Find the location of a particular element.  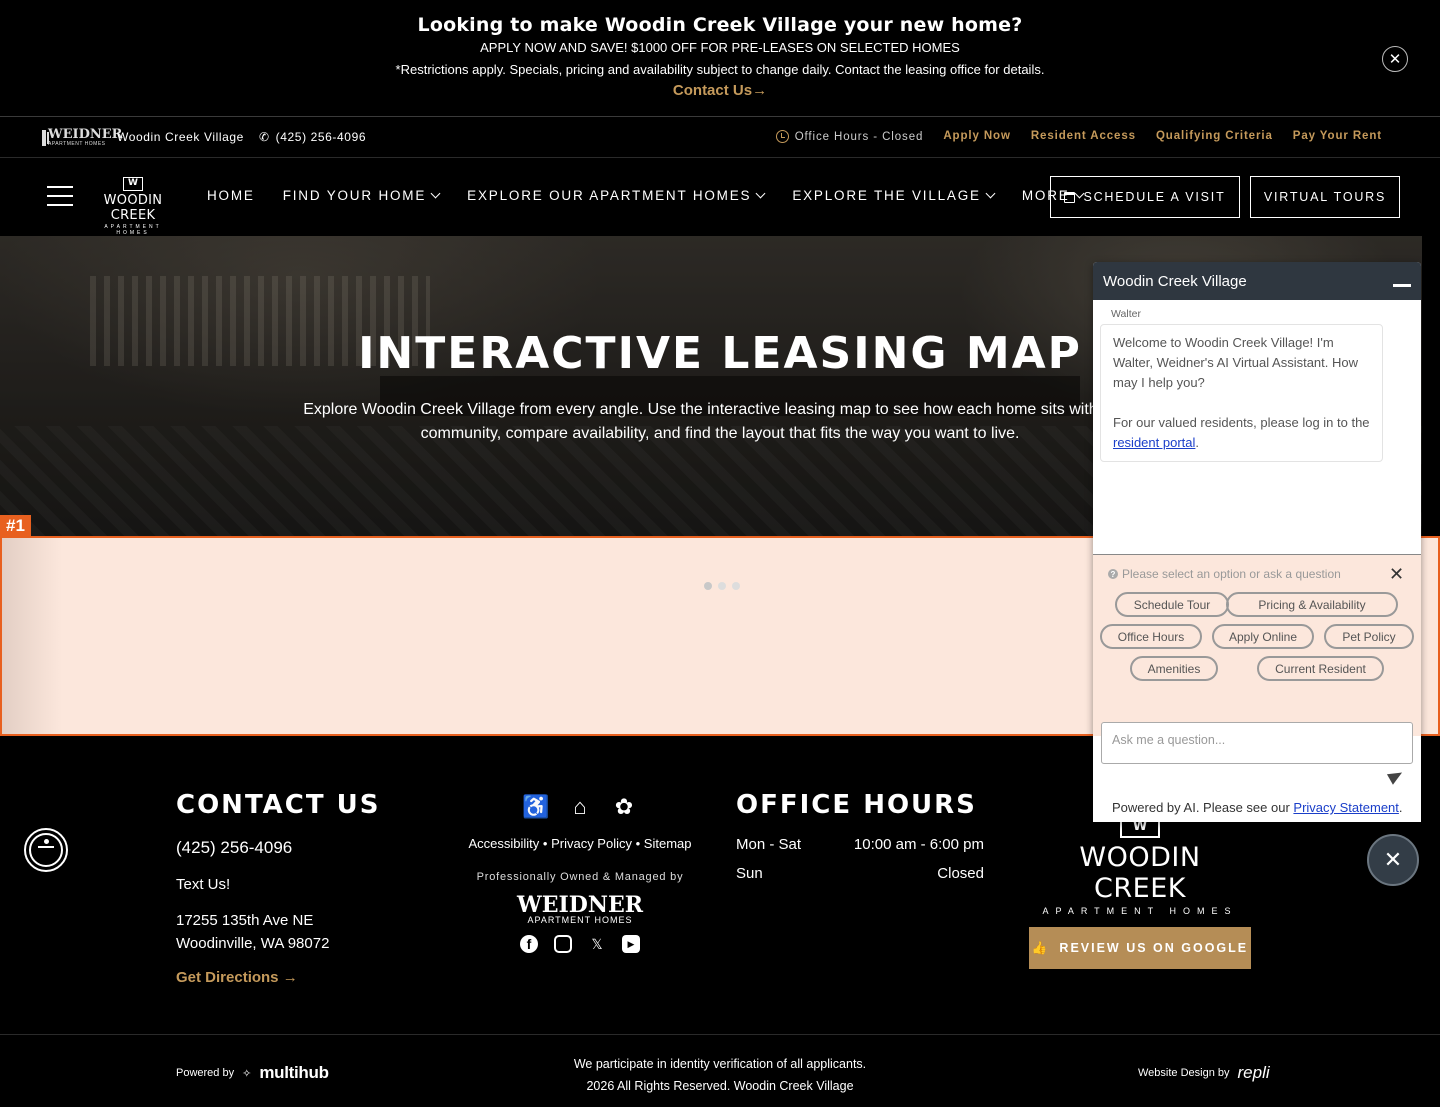

promo-contact-link: Contact Us→ is located at coordinates (720, 90).